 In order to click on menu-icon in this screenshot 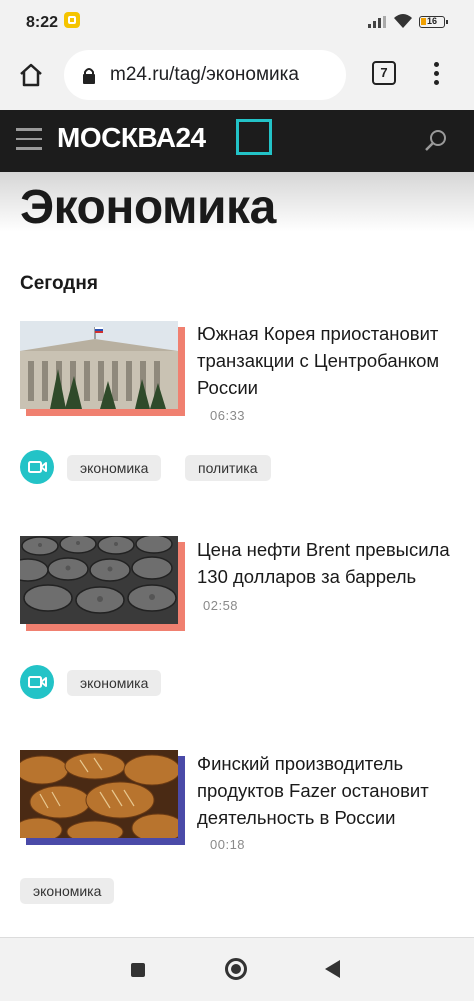, I will do `click(29, 142)`.